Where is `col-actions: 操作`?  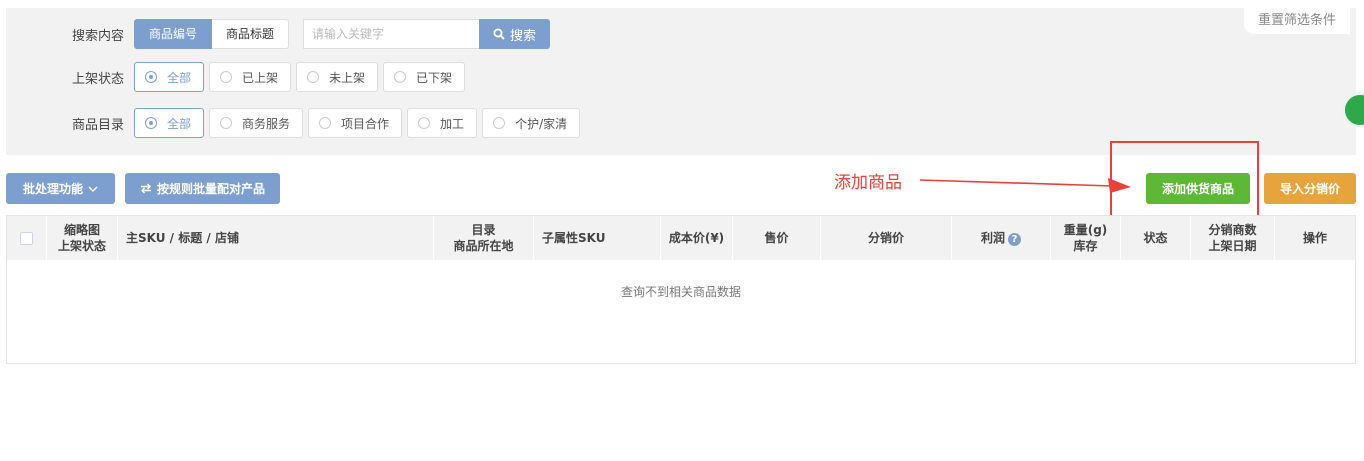
col-actions: 操作 is located at coordinates (1315, 238).